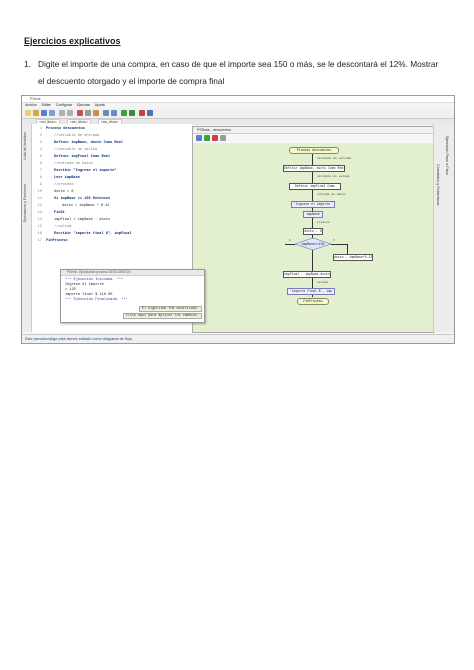  I want to click on code-line: Escribir "importe final $", impFinal, so click(93, 234).